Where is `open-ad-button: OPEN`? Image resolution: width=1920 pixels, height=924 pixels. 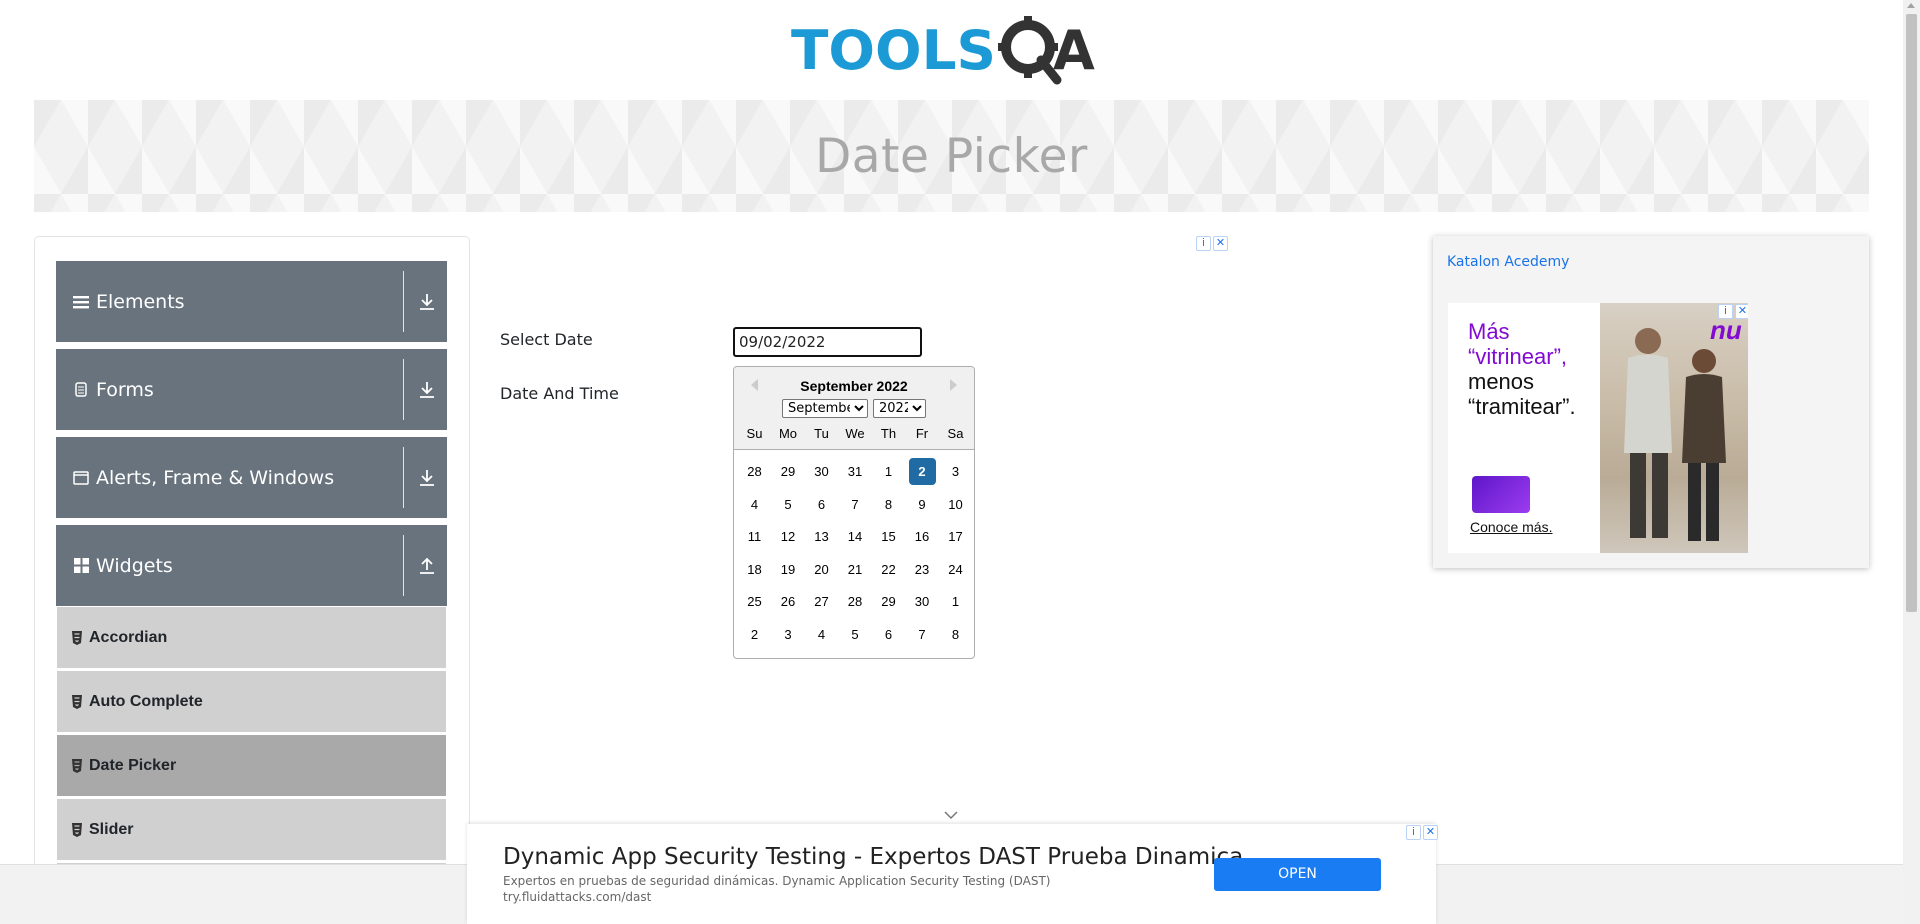 open-ad-button: OPEN is located at coordinates (1297, 874).